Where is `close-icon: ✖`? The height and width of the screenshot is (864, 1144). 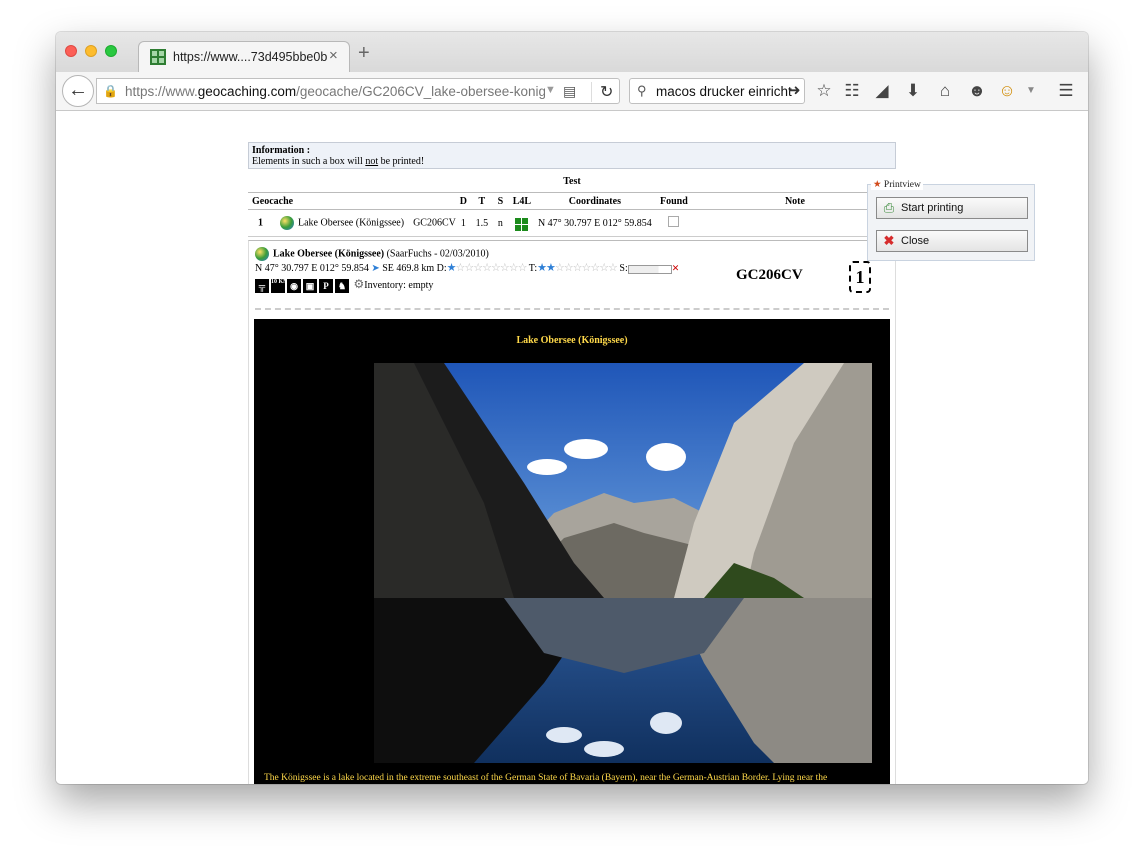
close-icon: ✖ is located at coordinates (889, 240).